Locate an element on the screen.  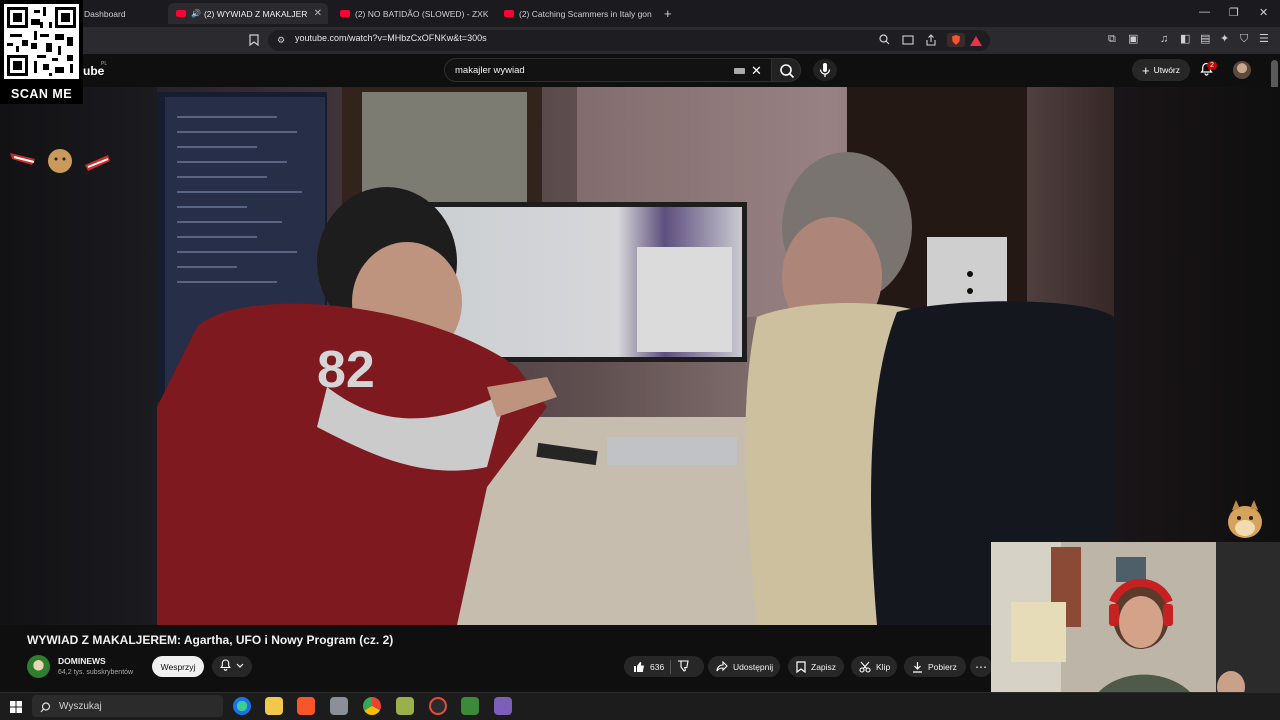
tab-no-batidao: (2) NO BATIDÃO (SLOWED) - ZXKAI is located at coordinates (413, 13).